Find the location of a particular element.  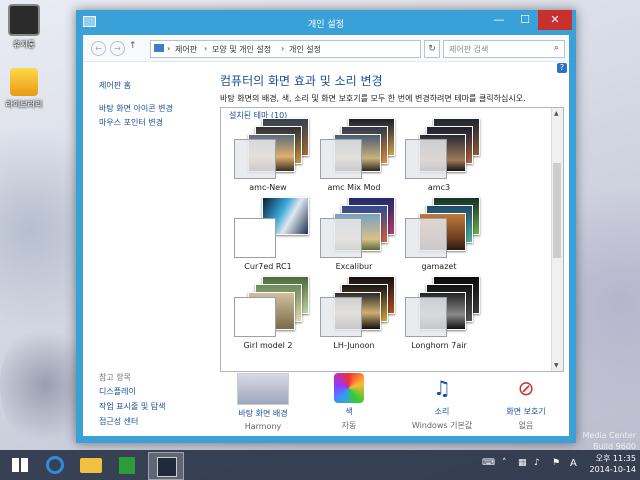

scroll-down-icon: ▼ is located at coordinates (556, 365).